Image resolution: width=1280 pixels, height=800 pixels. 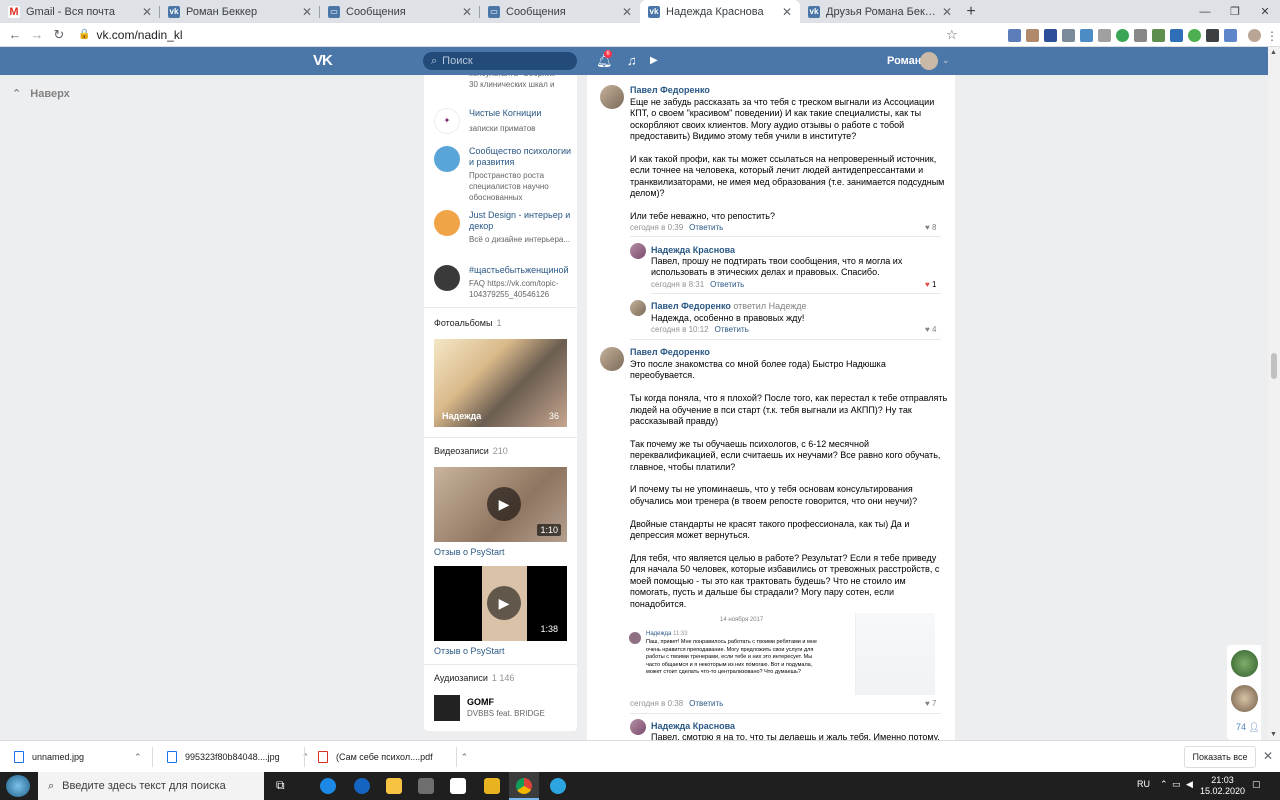 I want to click on photo-albums-header: Фотоальбомы 1, so click(x=467, y=323).